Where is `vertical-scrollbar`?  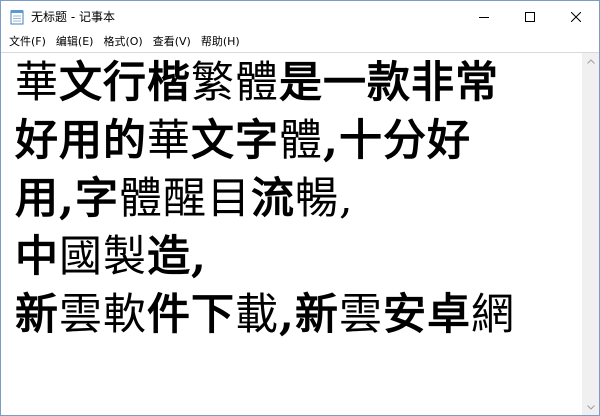
vertical-scrollbar is located at coordinates (590, 234).